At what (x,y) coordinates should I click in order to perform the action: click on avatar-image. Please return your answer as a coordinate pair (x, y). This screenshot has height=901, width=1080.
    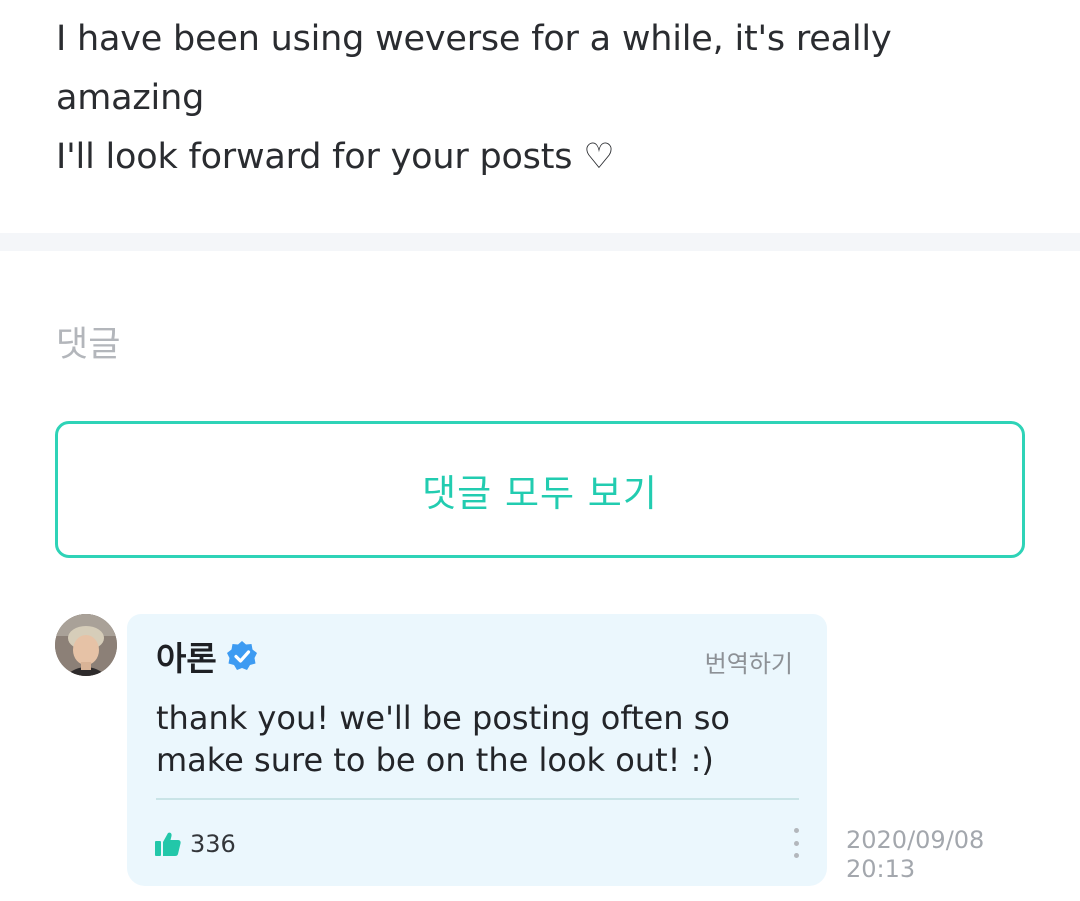
    Looking at the image, I should click on (86, 645).